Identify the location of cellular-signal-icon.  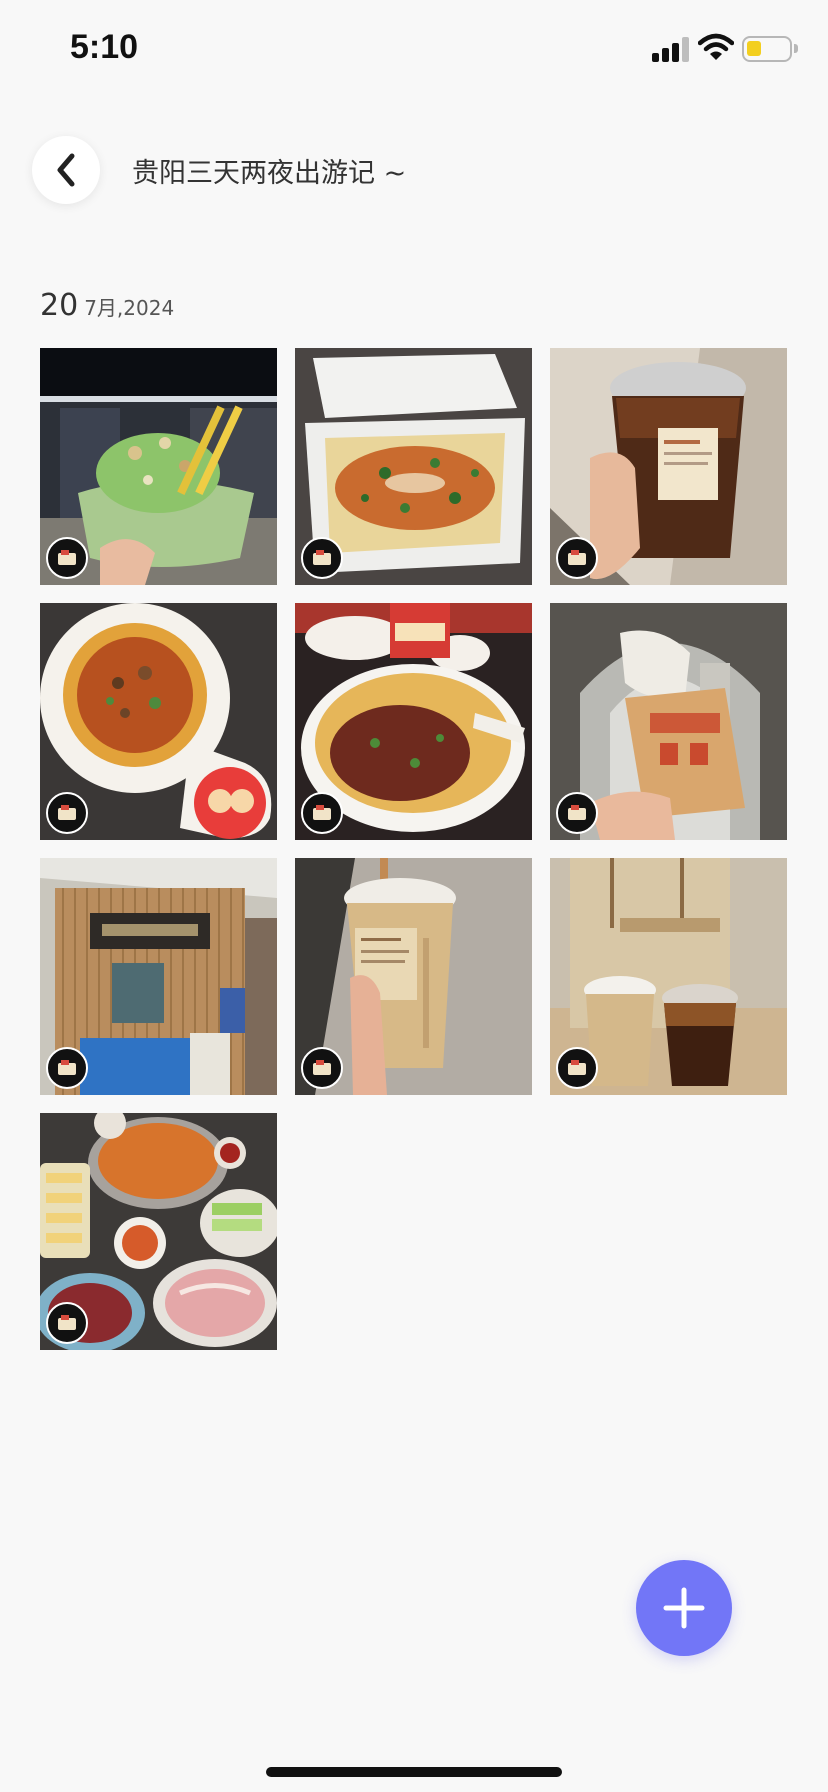
(671, 49).